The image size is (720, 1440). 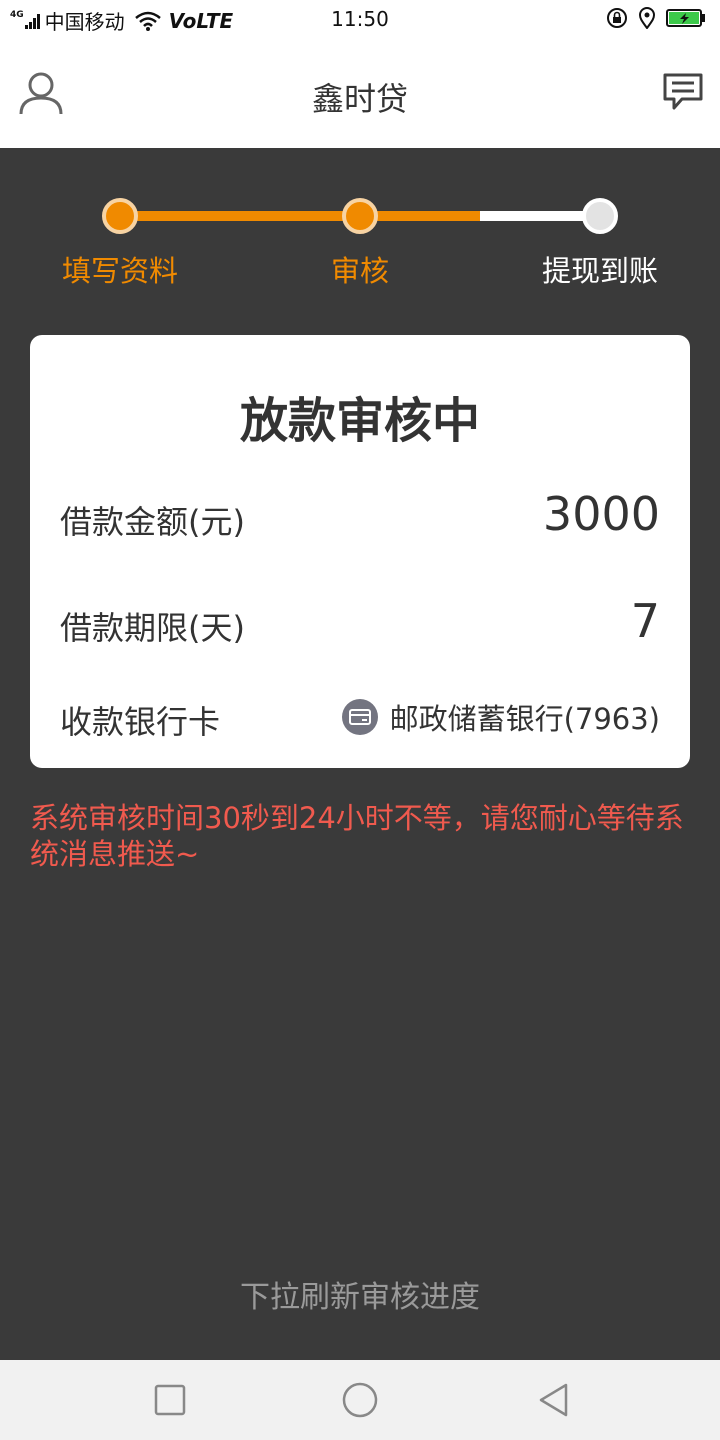 I want to click on bank-card-info: 邮政储蓄银行(7963), so click(x=500, y=717).